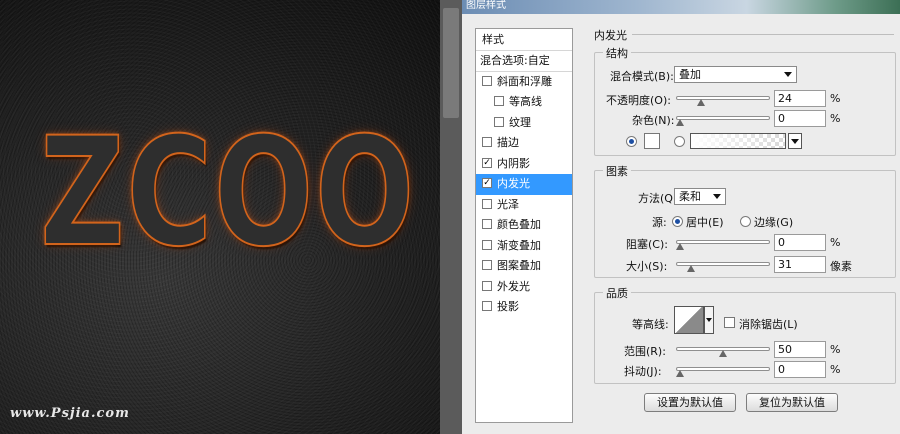  What do you see at coordinates (690, 196) in the screenshot?
I see `method-value: 柔和` at bounding box center [690, 196].